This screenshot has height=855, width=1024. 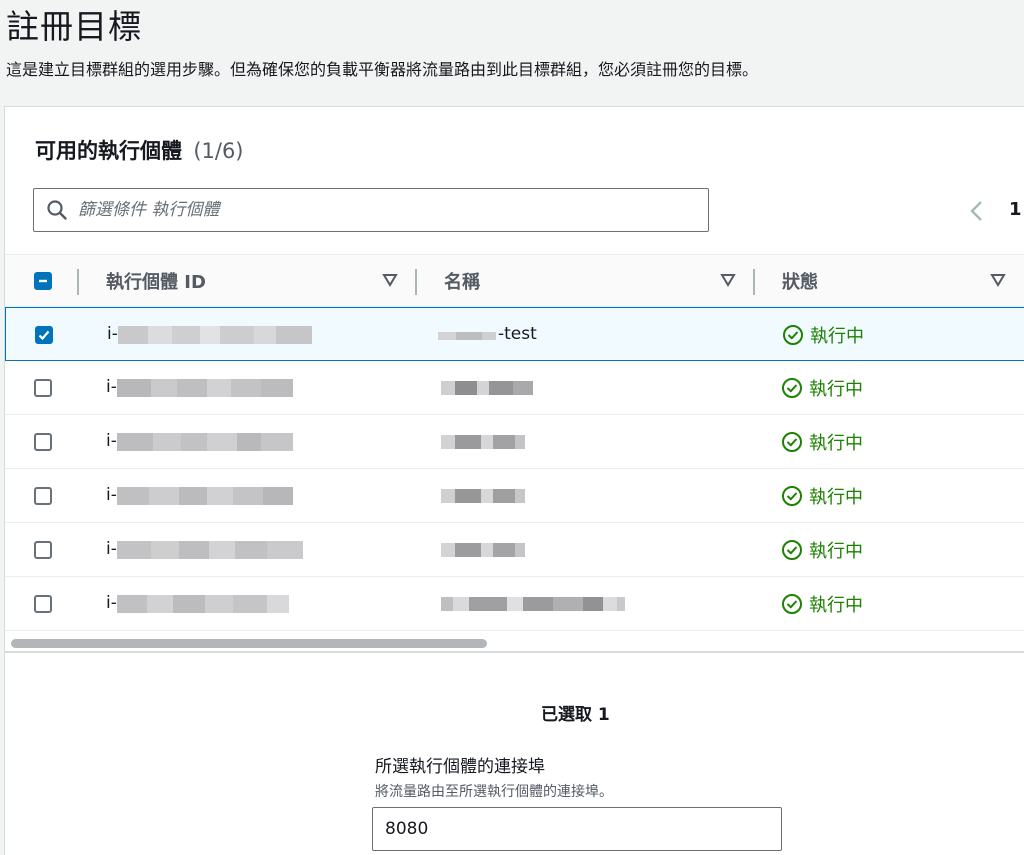 I want to click on column-header-name: 名稱, so click(x=462, y=281).